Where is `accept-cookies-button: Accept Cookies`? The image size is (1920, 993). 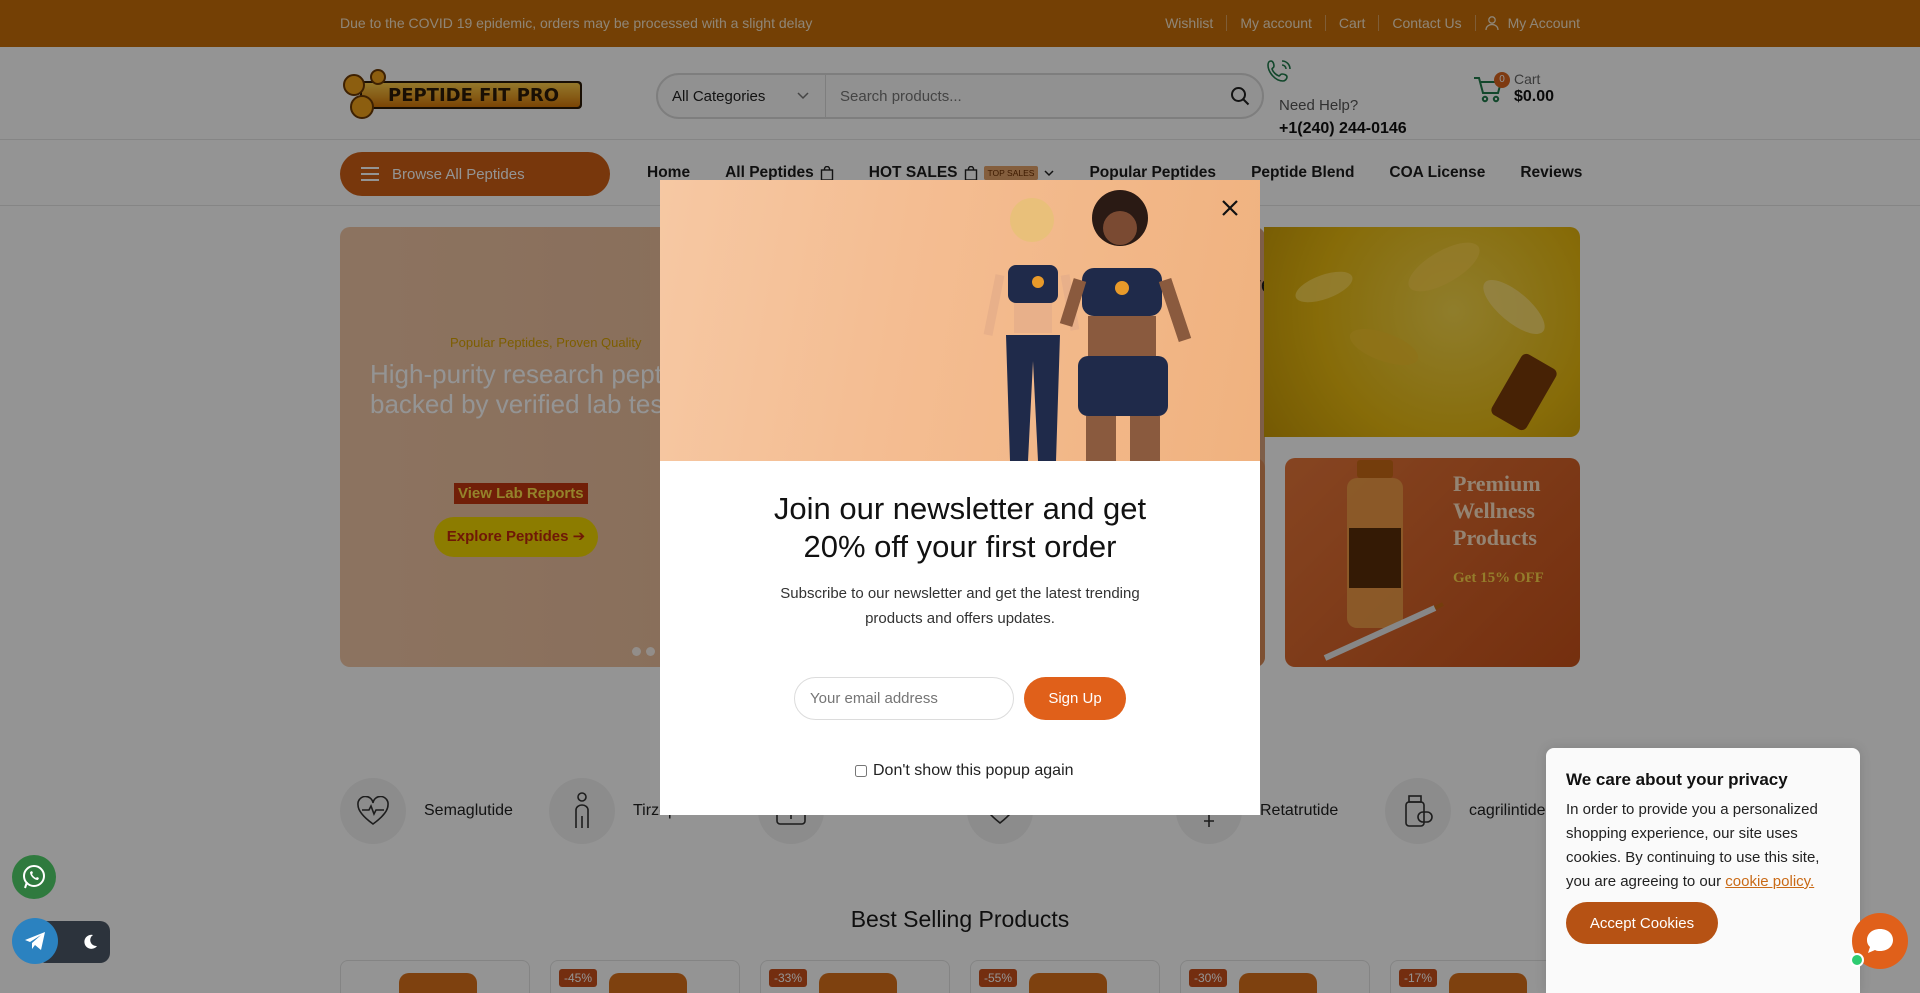
accept-cookies-button: Accept Cookies is located at coordinates (1642, 923).